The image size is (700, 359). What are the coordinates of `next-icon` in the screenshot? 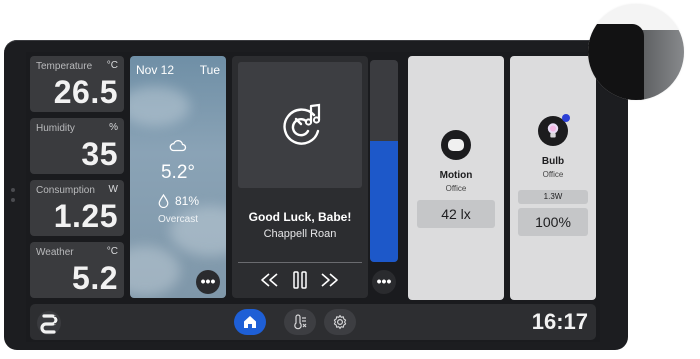 It's located at (329, 282).